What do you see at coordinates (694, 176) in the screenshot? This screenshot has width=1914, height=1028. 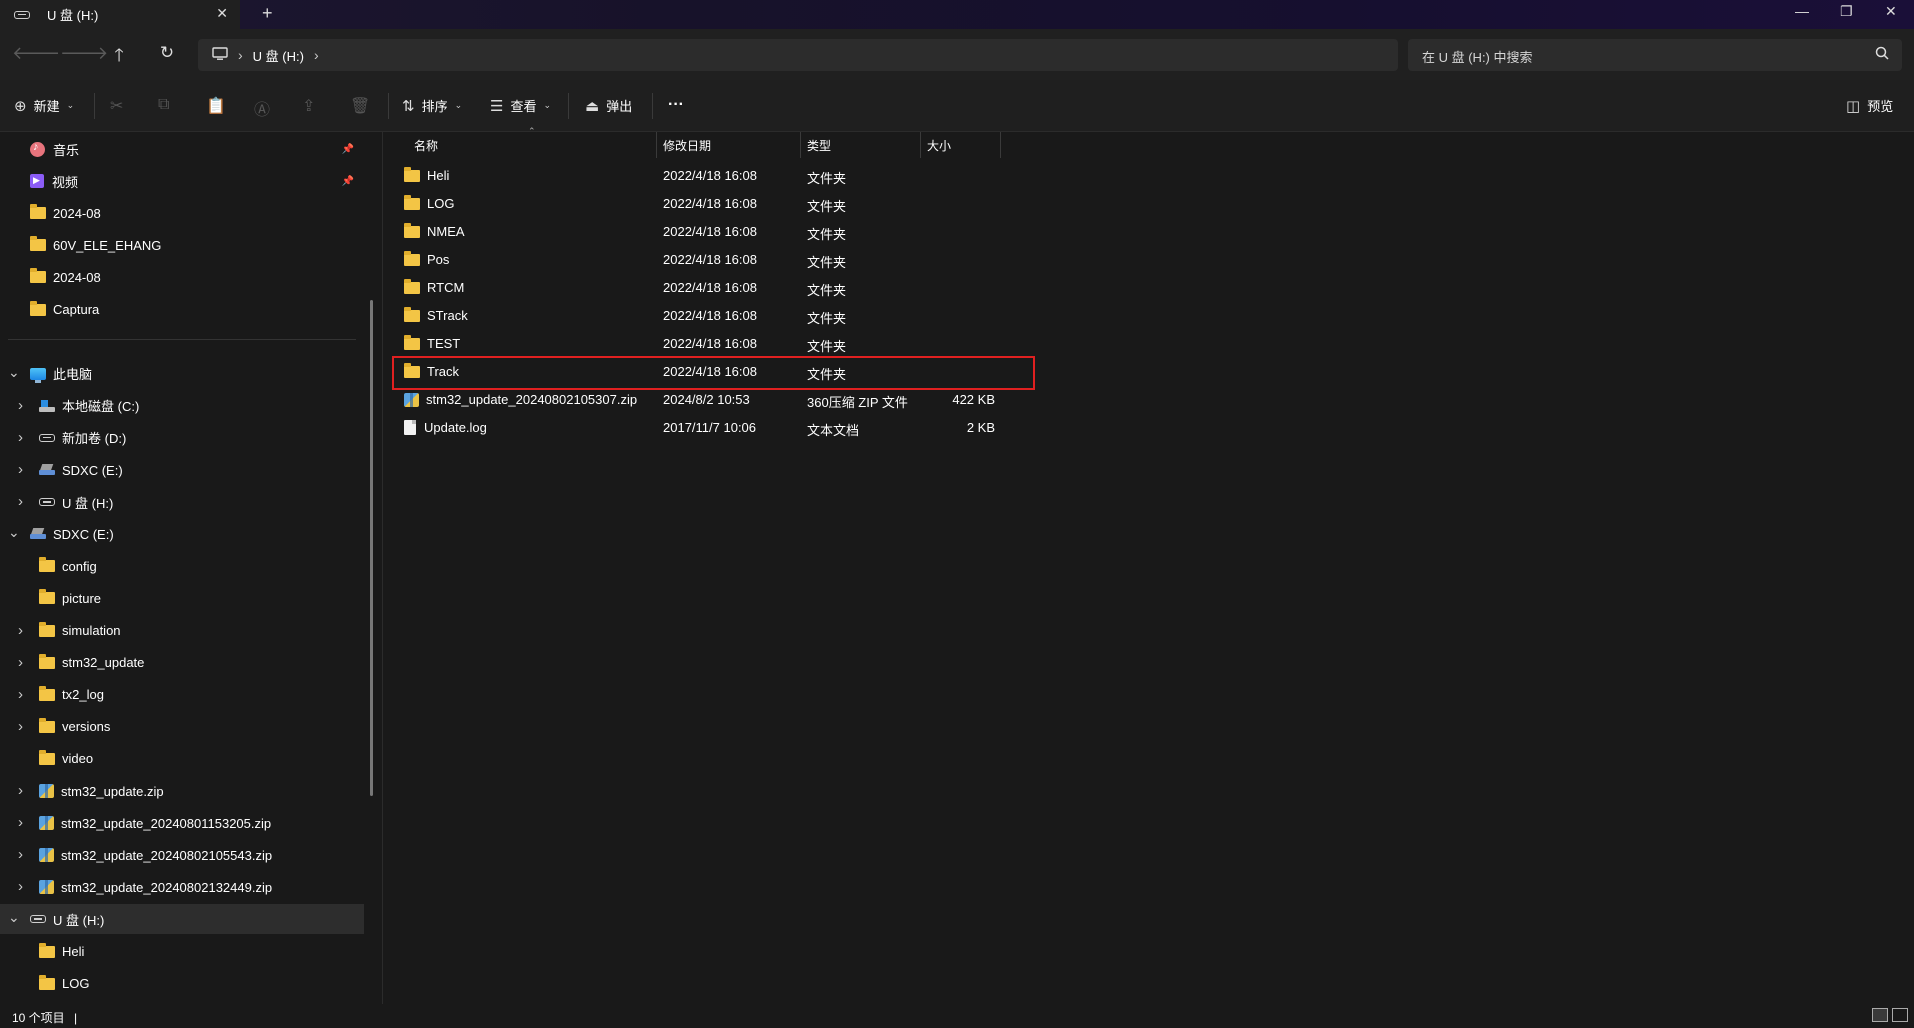 I see `file-row: Heli 2022/4/18 16:08 文件夹` at bounding box center [694, 176].